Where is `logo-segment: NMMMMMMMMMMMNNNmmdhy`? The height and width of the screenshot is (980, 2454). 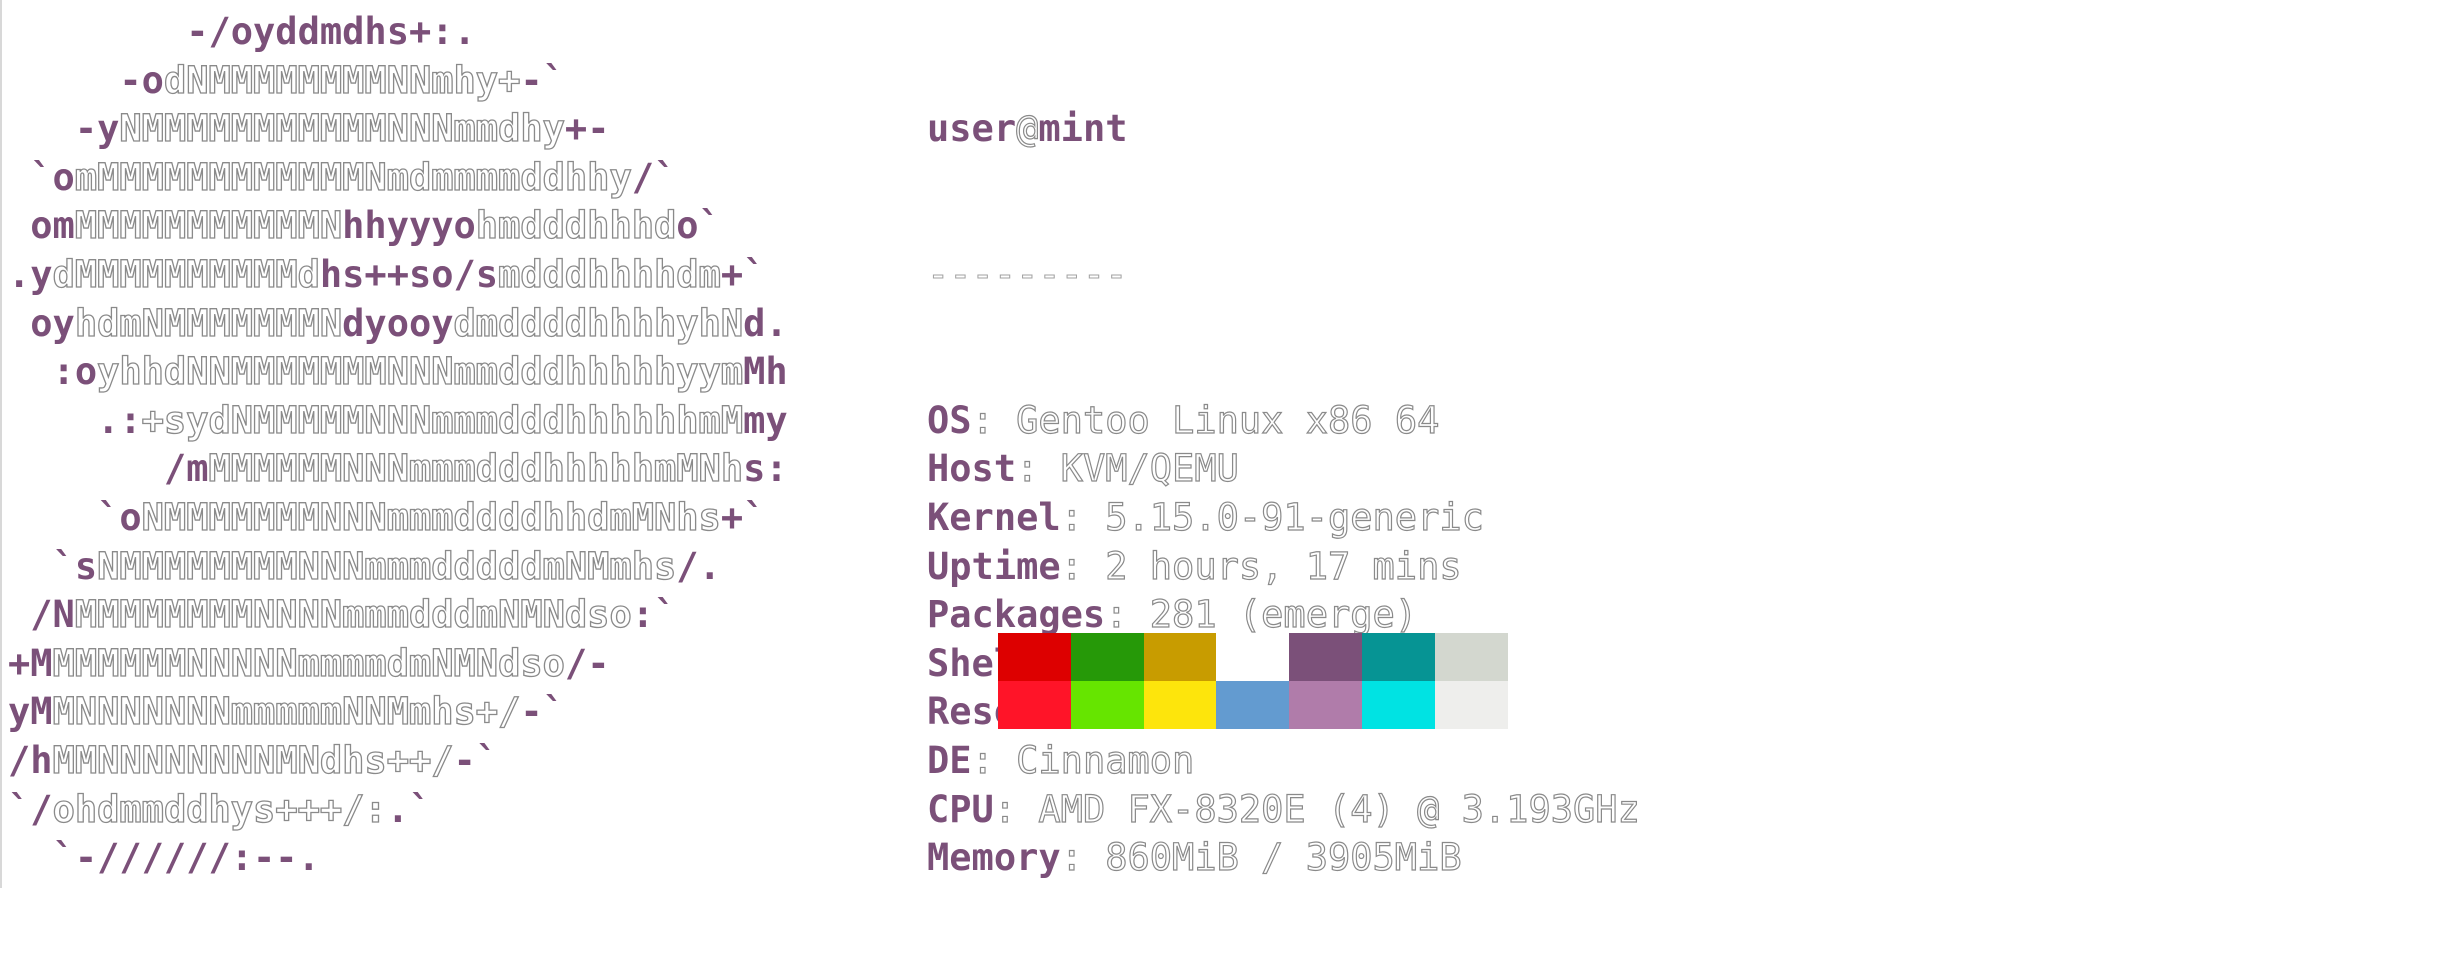
logo-segment: NMMMMMMMMMMMNNNmmdhy is located at coordinates (342, 129).